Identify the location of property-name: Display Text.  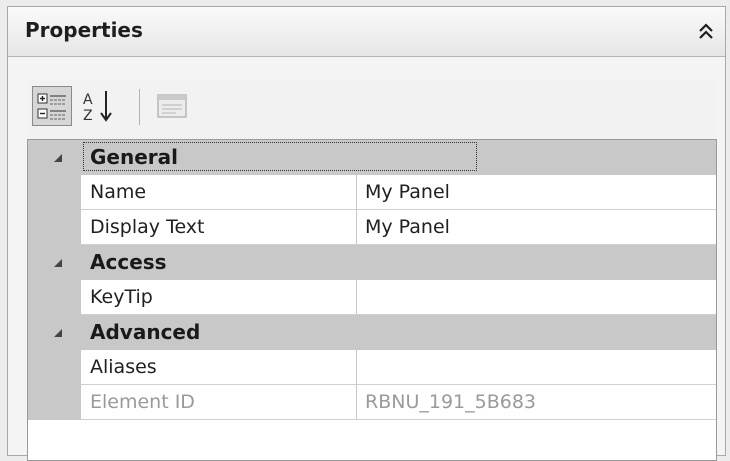
(147, 227).